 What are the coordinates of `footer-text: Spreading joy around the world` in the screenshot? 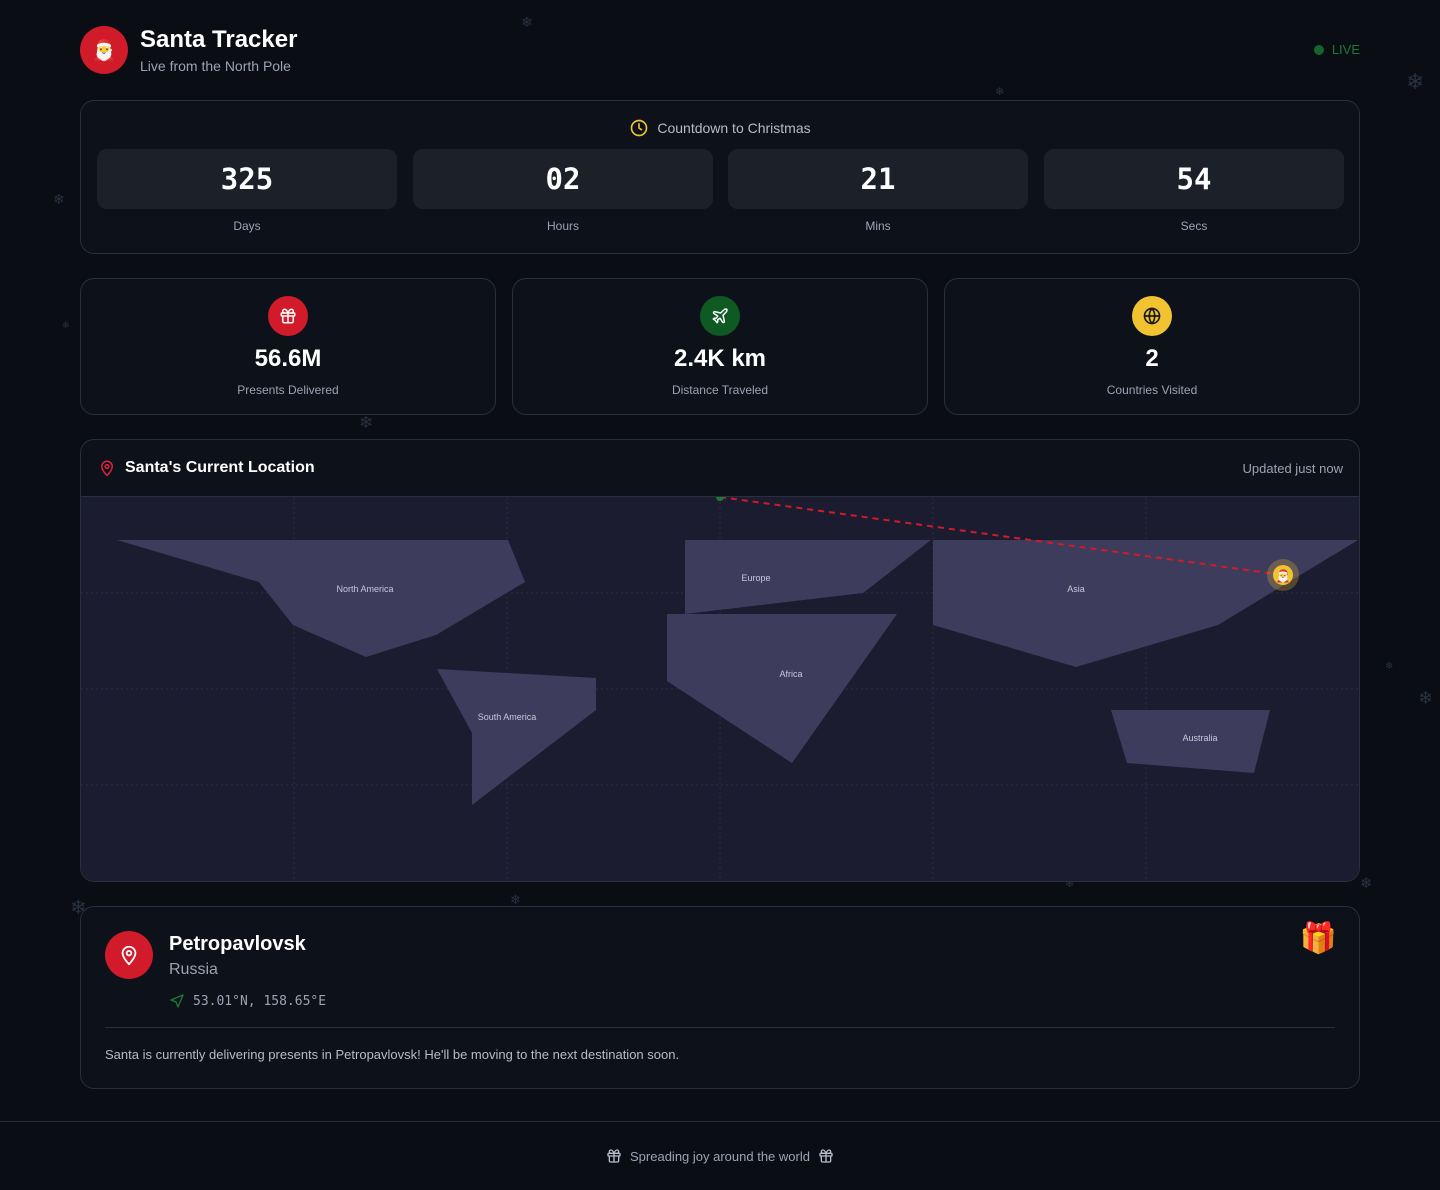 It's located at (720, 1156).